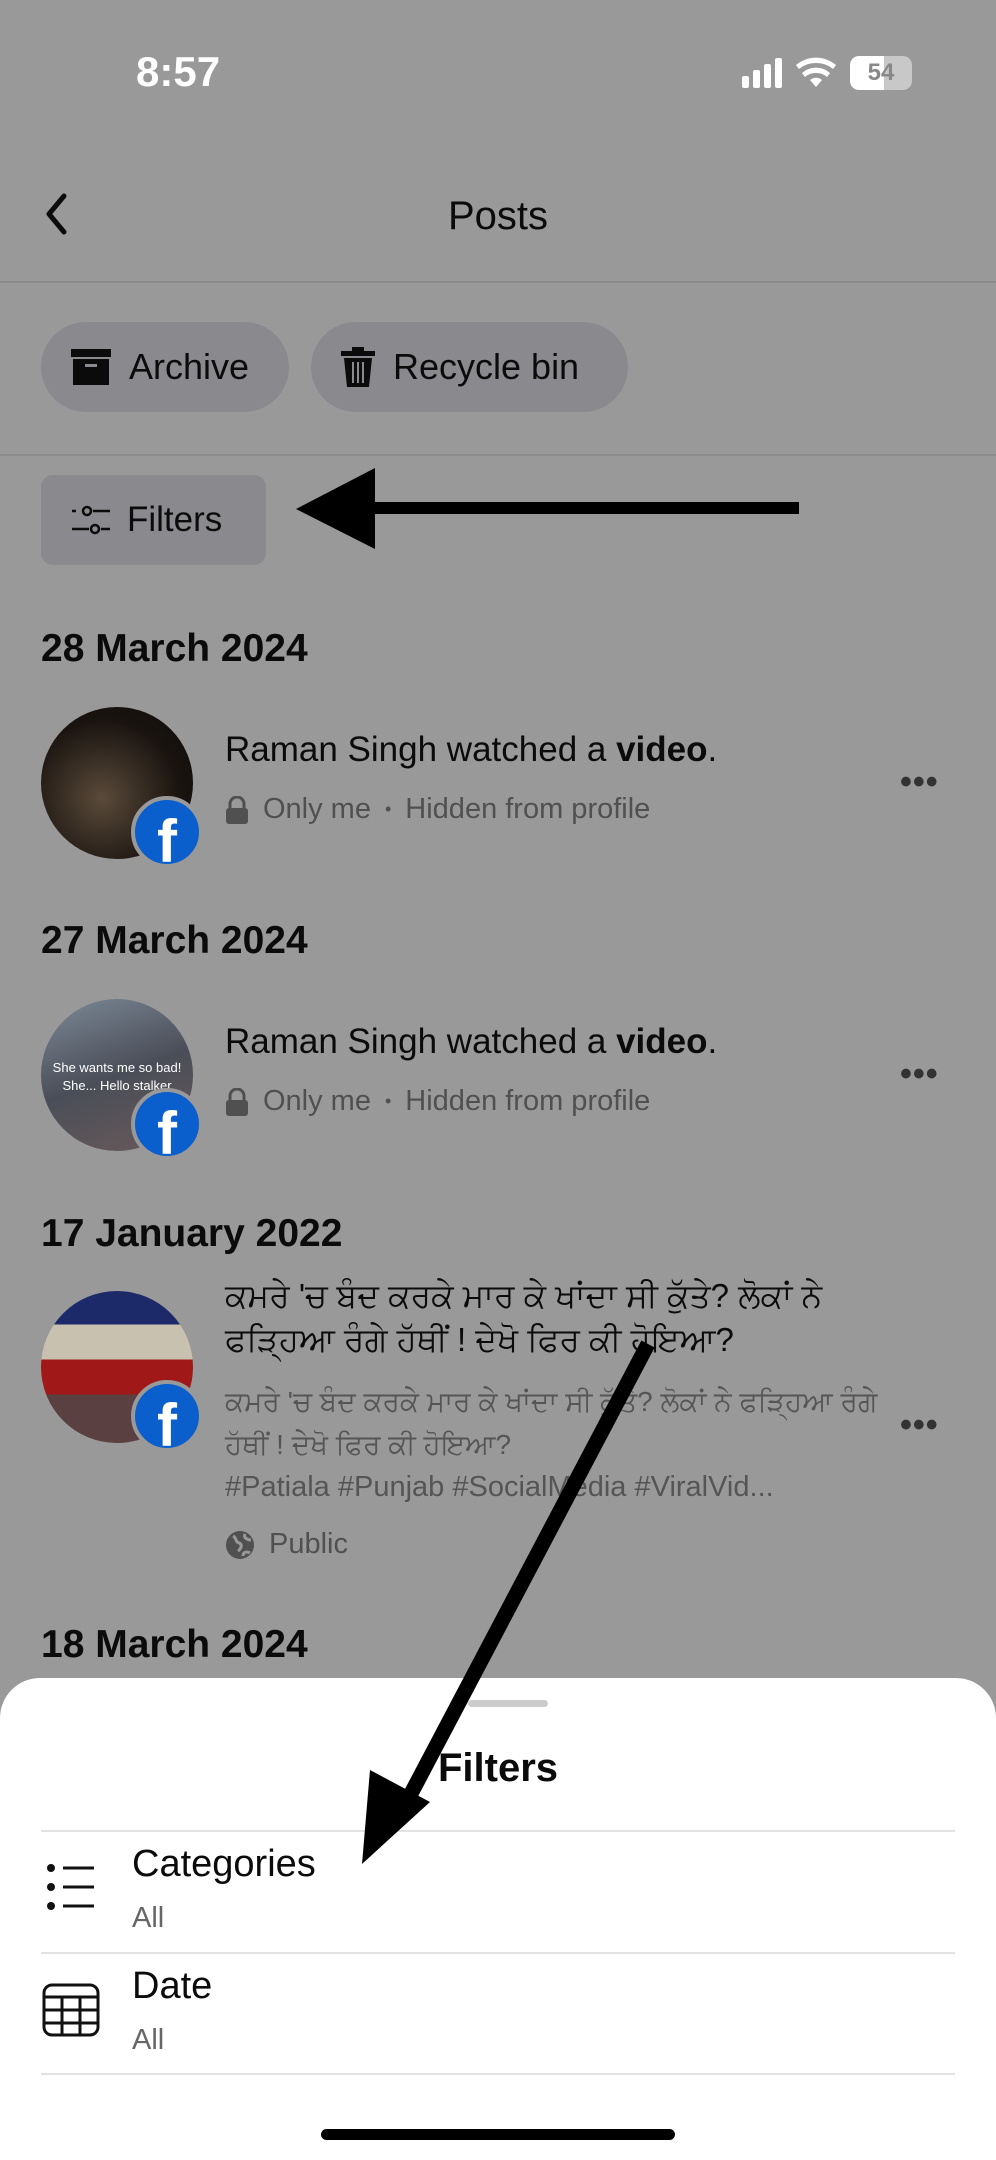 This screenshot has width=996, height=2160. Describe the element at coordinates (192, 1233) in the screenshot. I see `date-heading: 17 January 2022` at that location.